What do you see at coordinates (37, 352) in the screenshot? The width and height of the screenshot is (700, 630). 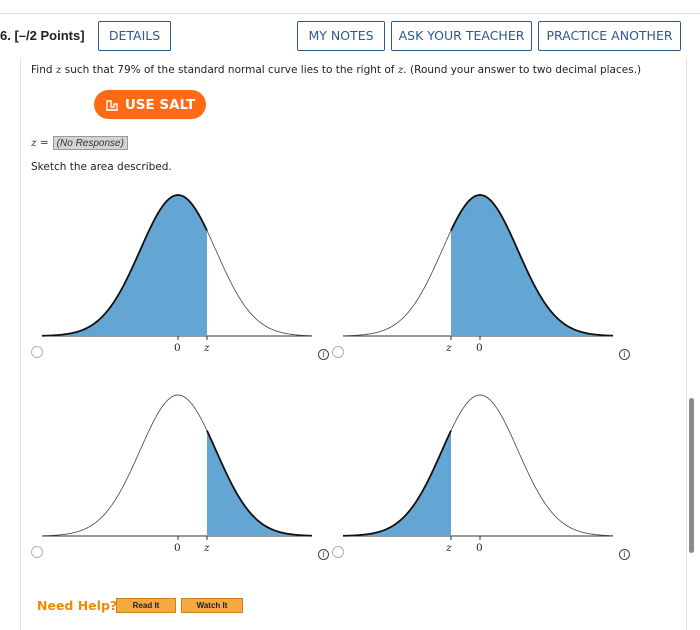 I see `graph-1-radio` at bounding box center [37, 352].